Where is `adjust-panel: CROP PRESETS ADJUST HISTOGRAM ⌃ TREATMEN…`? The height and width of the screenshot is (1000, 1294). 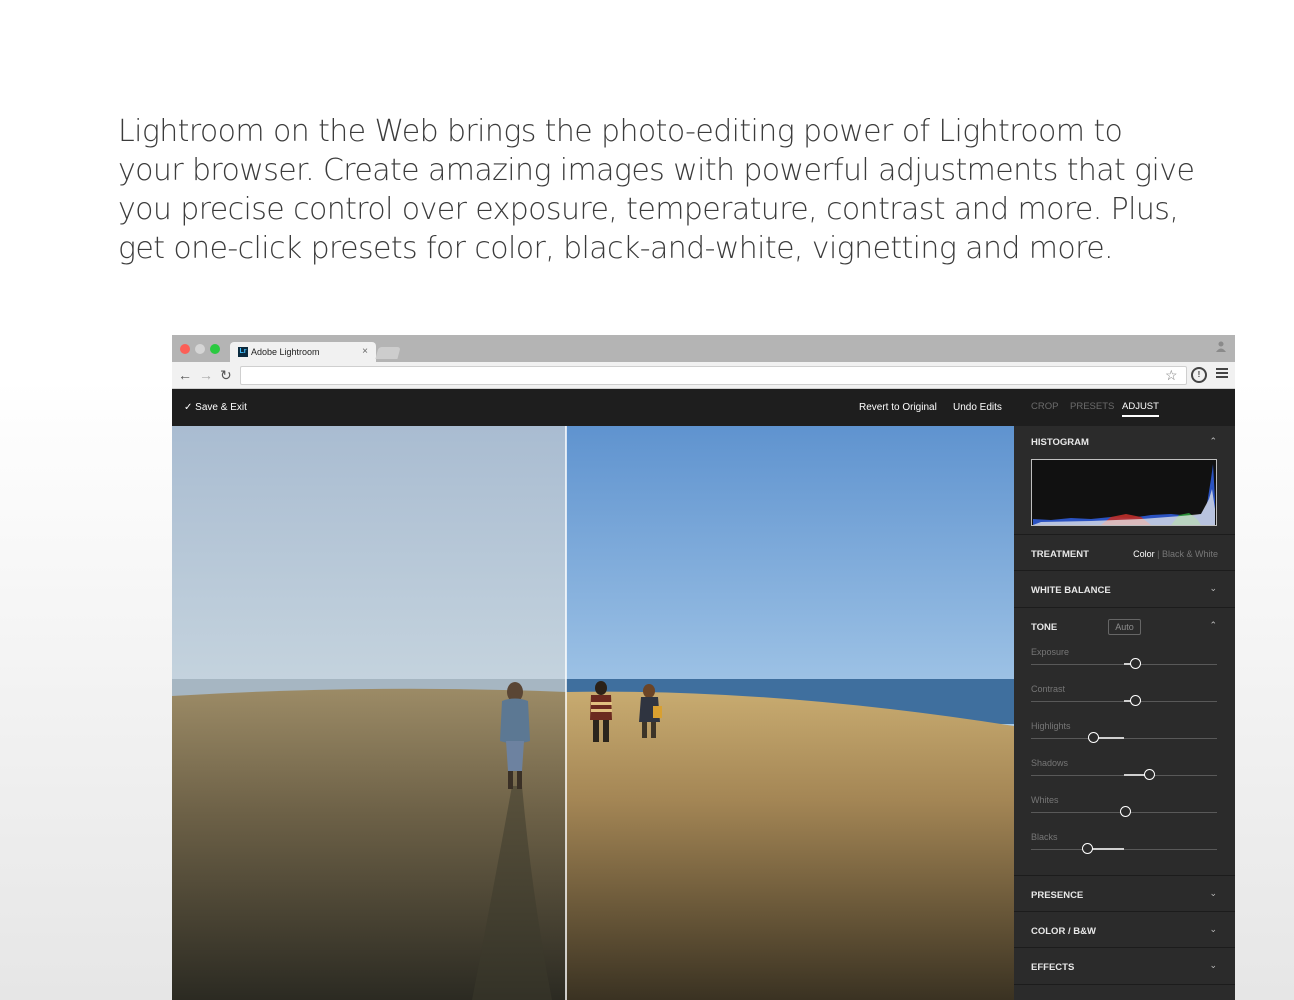 adjust-panel: CROP PRESETS ADJUST HISTOGRAM ⌃ TREATMEN… is located at coordinates (1124, 694).